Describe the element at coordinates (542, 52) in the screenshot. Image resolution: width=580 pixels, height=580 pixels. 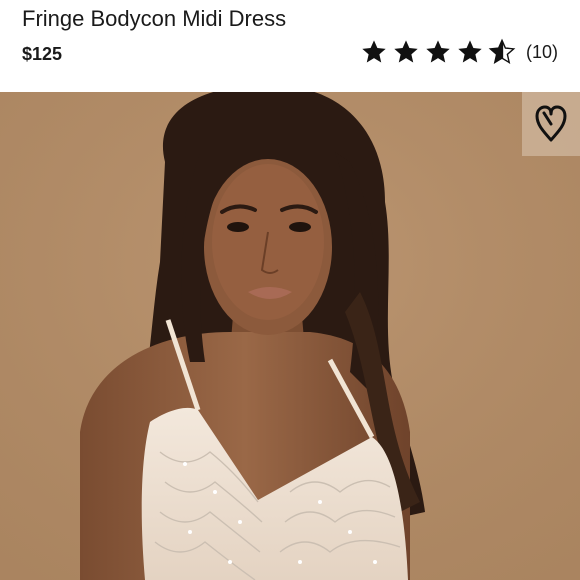
I see `review-count: (10)` at that location.